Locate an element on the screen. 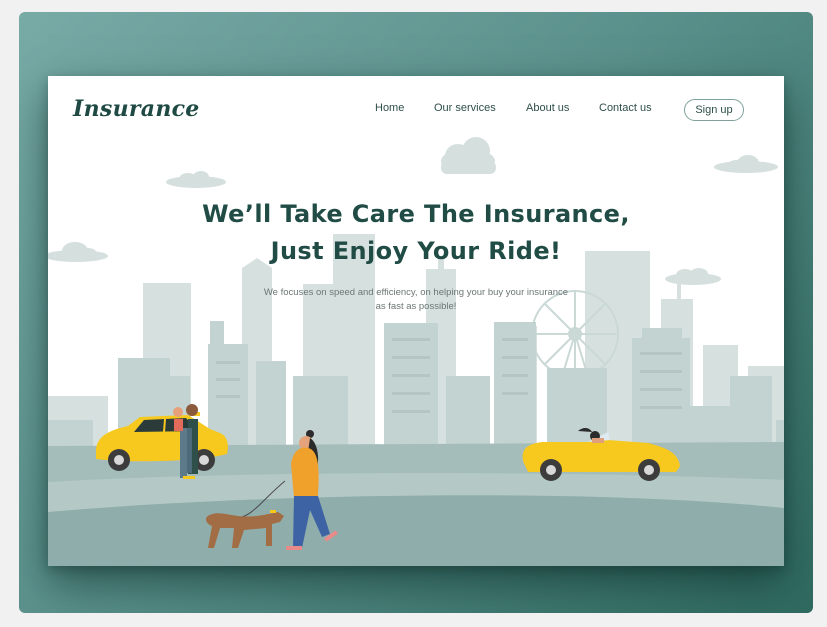  hero-subtitle-line-2: as fast as possible! is located at coordinates (416, 306).